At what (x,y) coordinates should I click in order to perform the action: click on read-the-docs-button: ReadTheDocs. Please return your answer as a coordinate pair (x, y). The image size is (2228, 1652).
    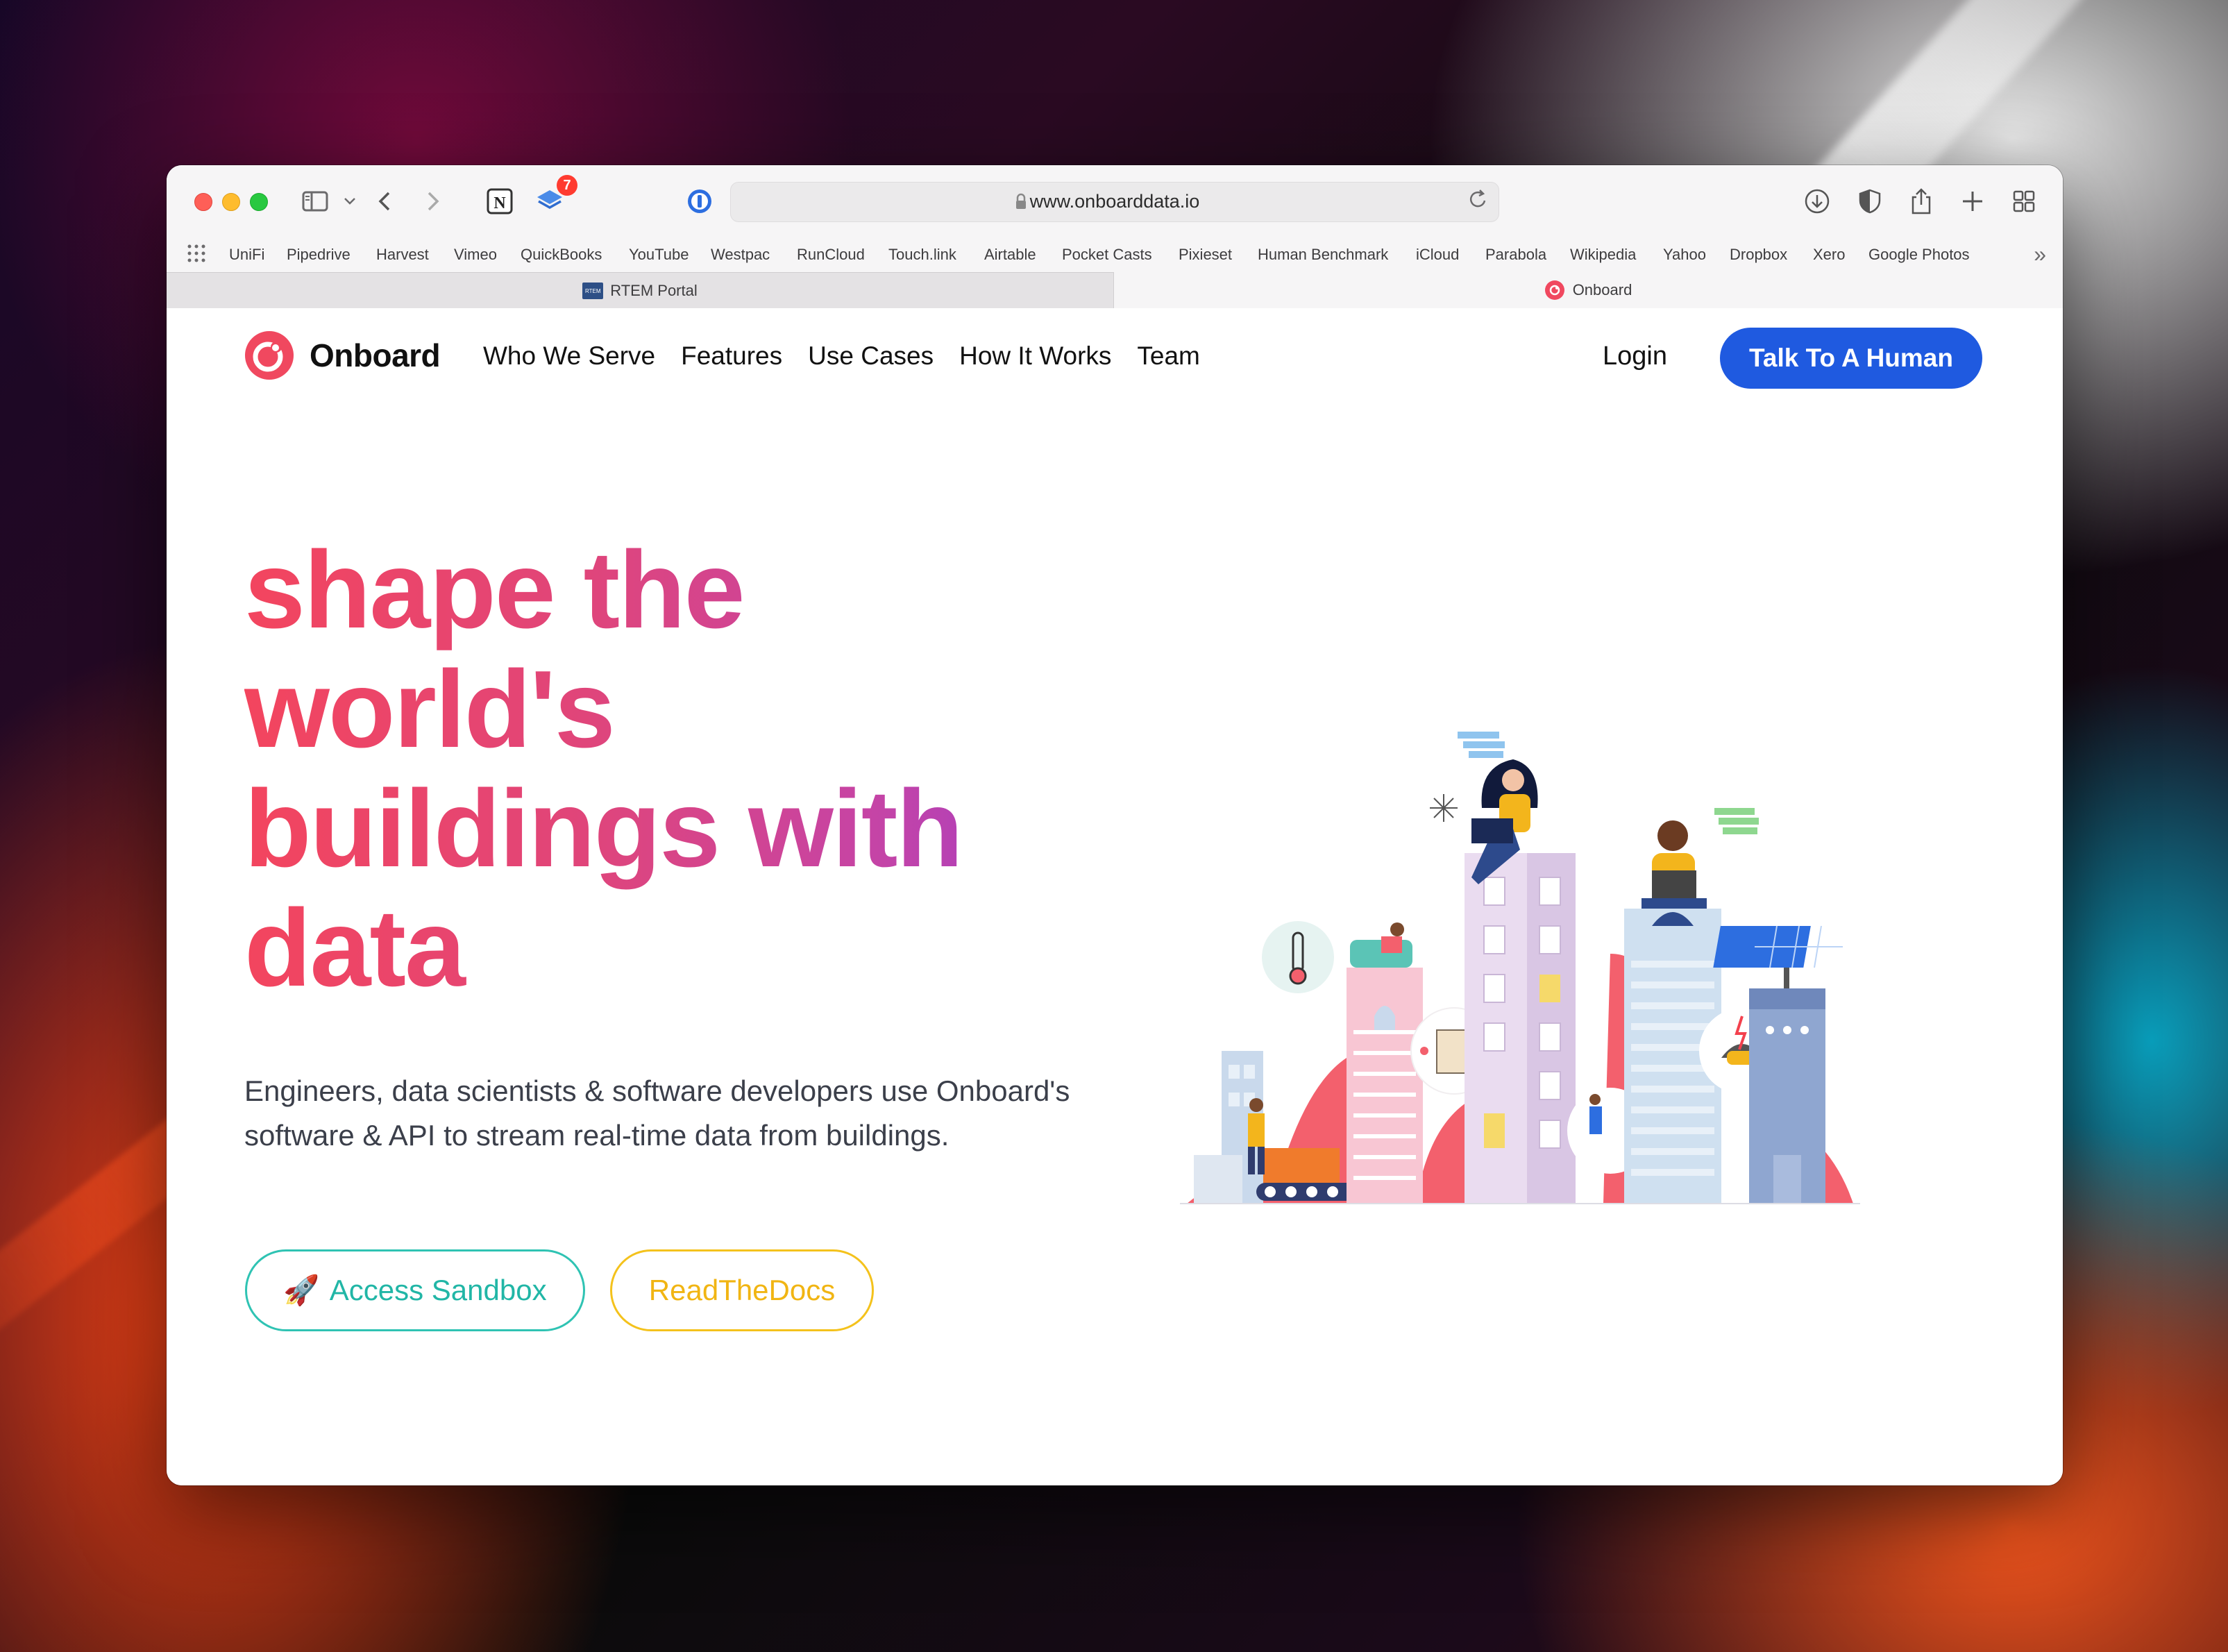
    Looking at the image, I should click on (742, 1290).